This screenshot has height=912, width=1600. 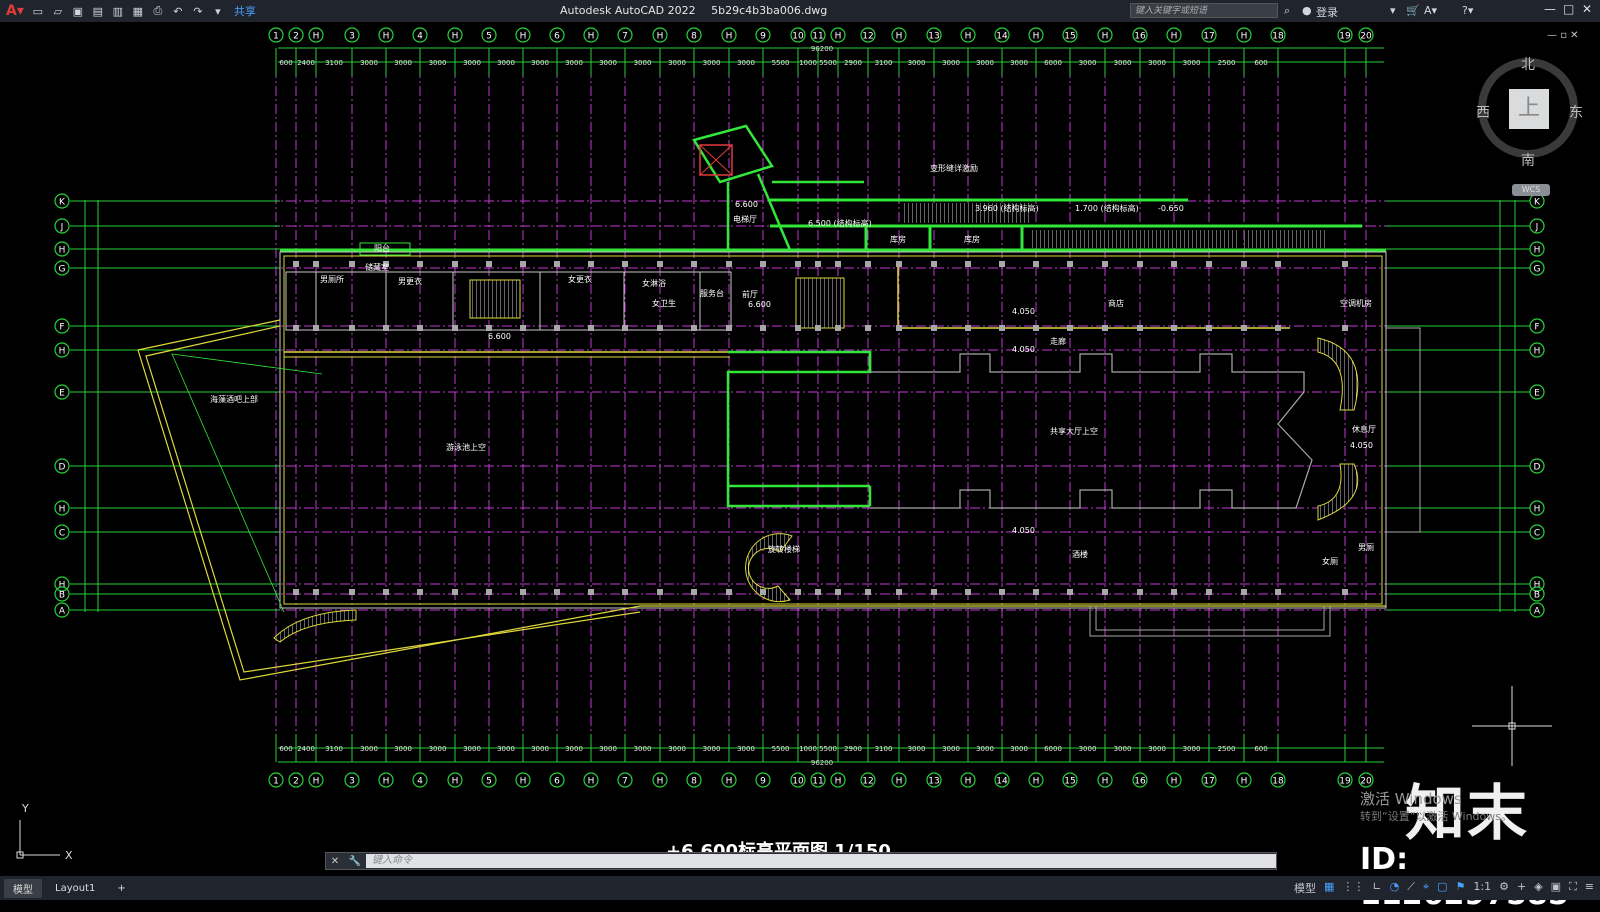 I want to click on room-label: 库房, so click(x=898, y=239).